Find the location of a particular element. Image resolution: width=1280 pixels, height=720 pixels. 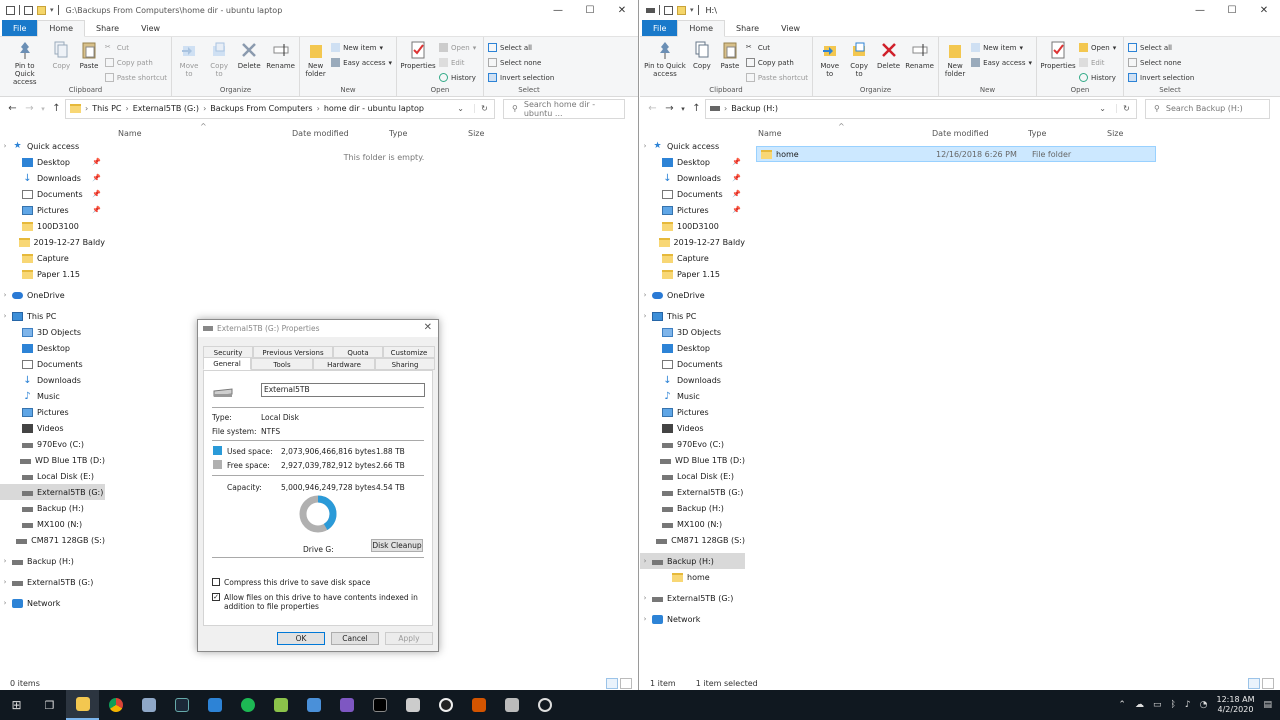

tab-sharing: Sharing is located at coordinates (405, 364).